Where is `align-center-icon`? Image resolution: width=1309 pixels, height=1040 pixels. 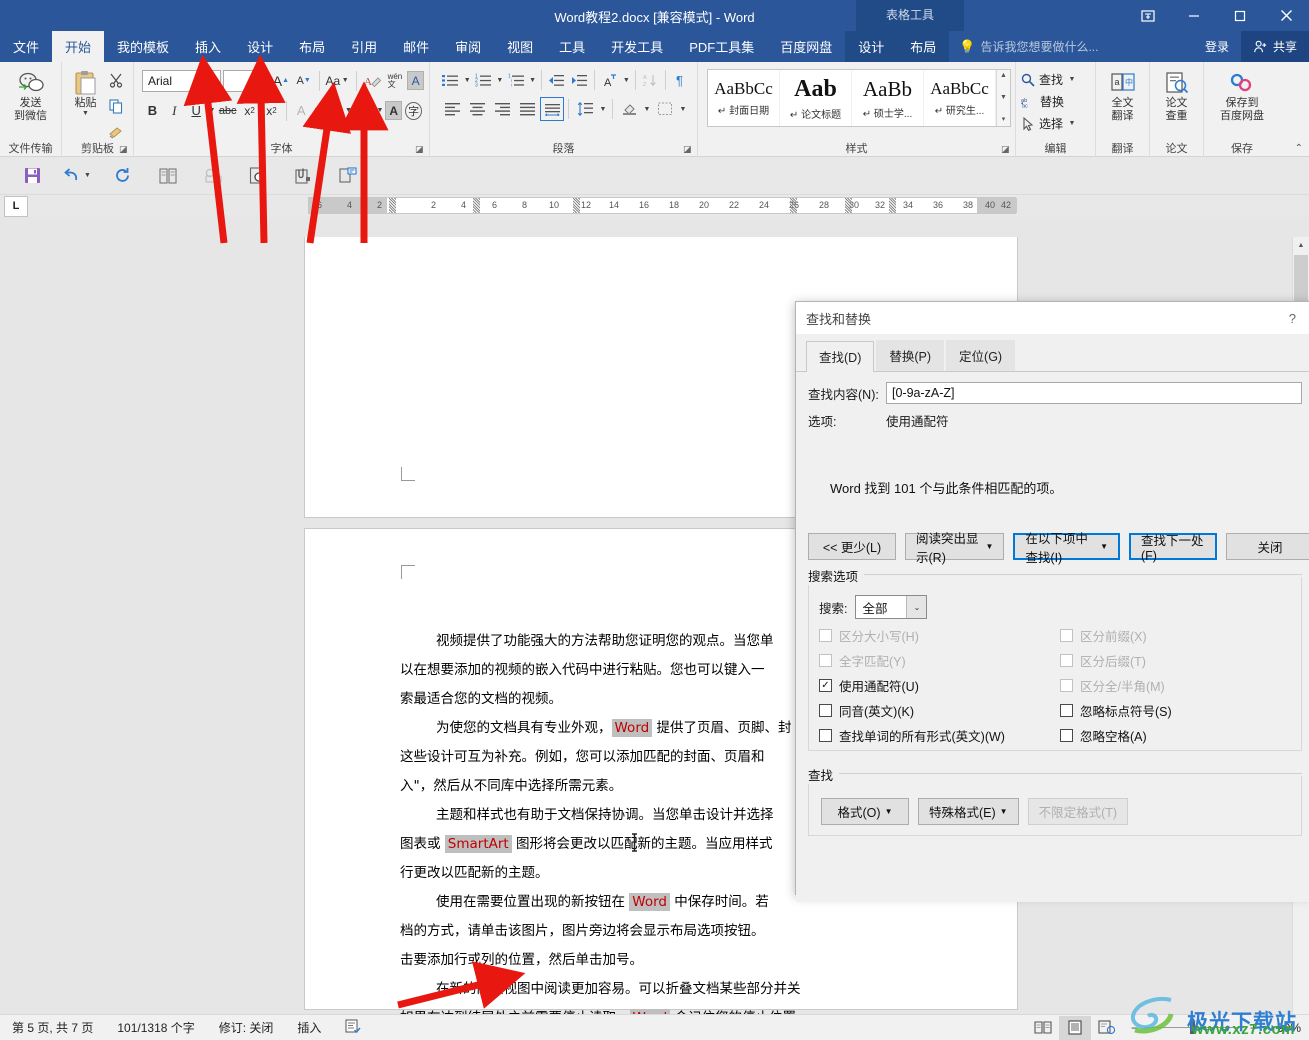
align-center-icon is located at coordinates (477, 109).